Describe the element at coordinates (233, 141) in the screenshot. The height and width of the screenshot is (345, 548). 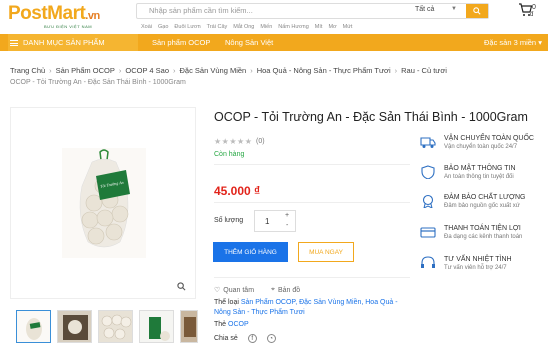
I see `rating-stars: ★★★★★` at that location.